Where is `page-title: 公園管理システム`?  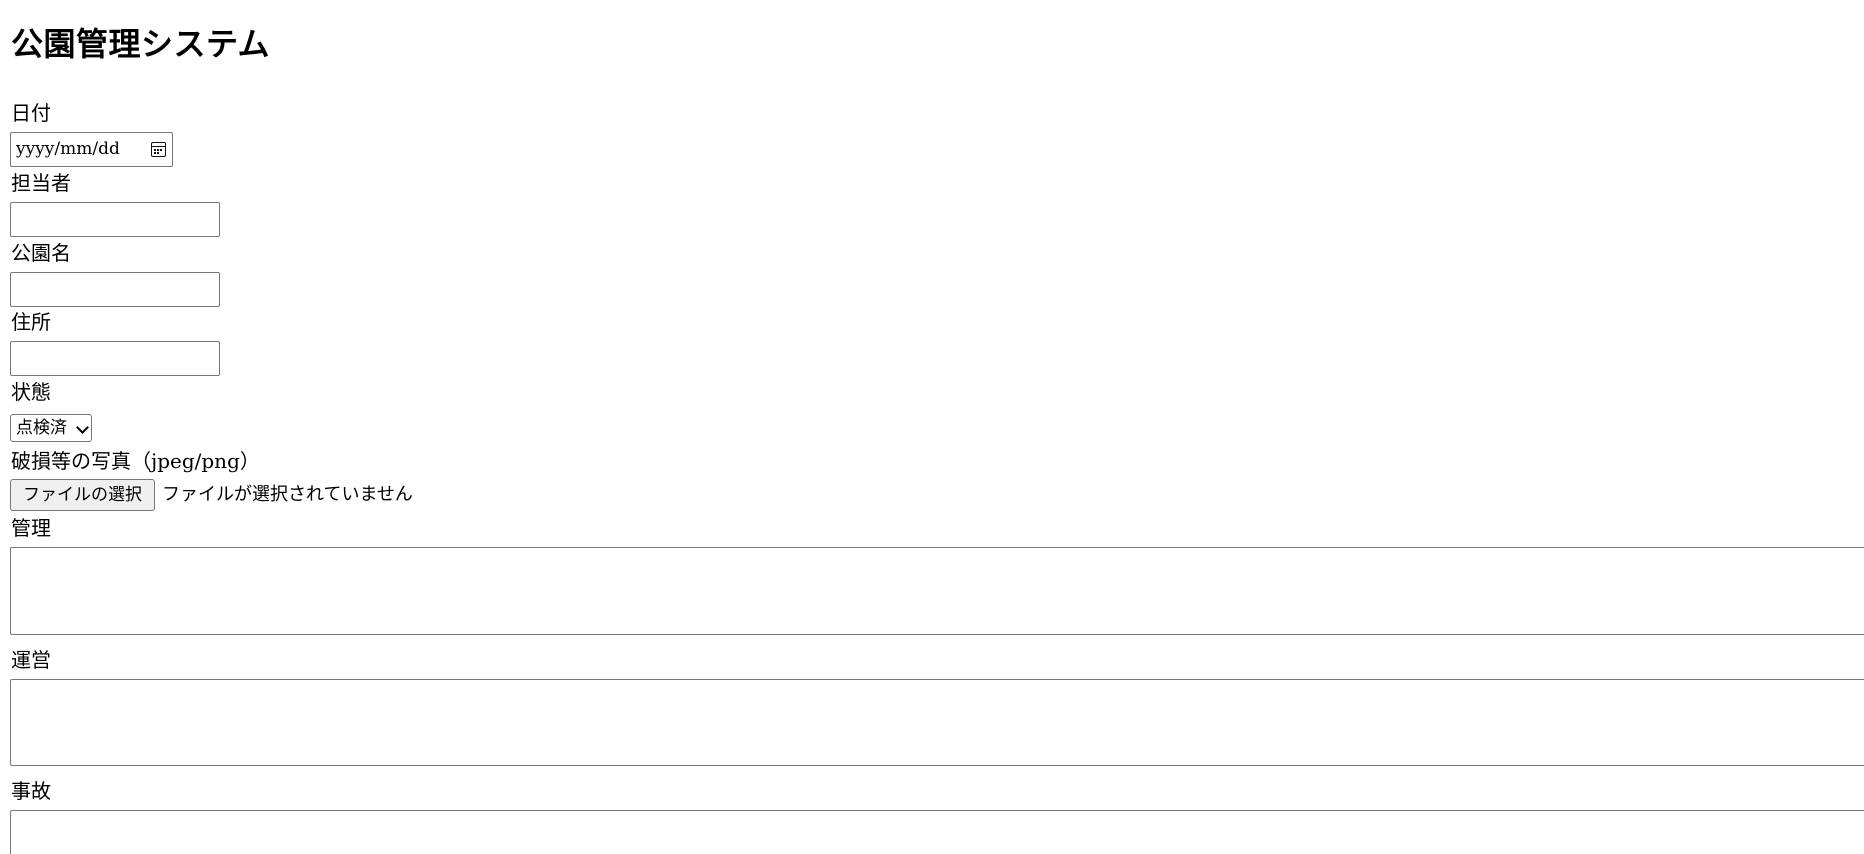 page-title: 公園管理システム is located at coordinates (141, 44).